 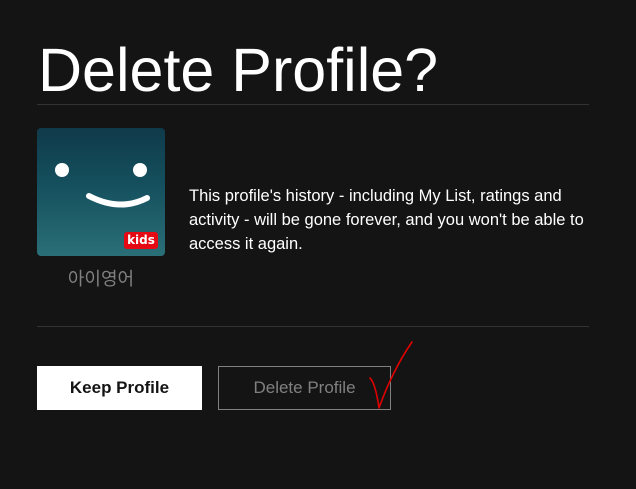 What do you see at coordinates (238, 70) in the screenshot?
I see `page-title: Delete Profile?` at bounding box center [238, 70].